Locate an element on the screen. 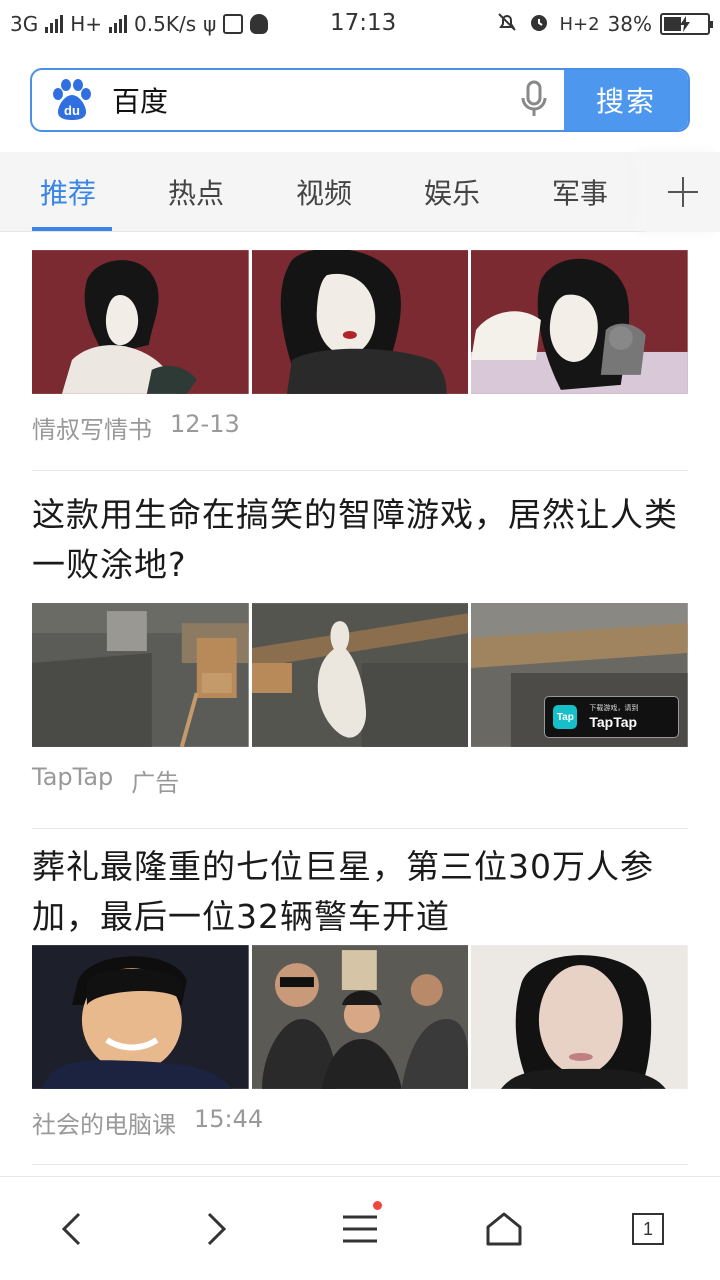  source-label: 社会的电脑课 is located at coordinates (104, 1125).